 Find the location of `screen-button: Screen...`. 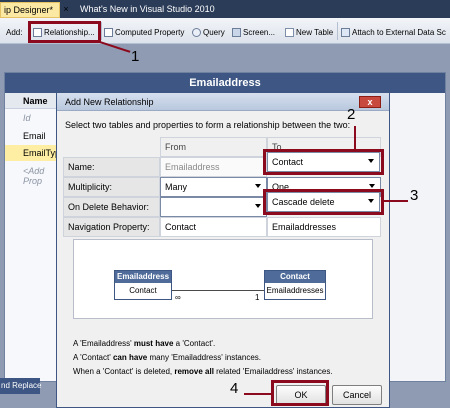

screen-button: Screen... is located at coordinates (253, 32).